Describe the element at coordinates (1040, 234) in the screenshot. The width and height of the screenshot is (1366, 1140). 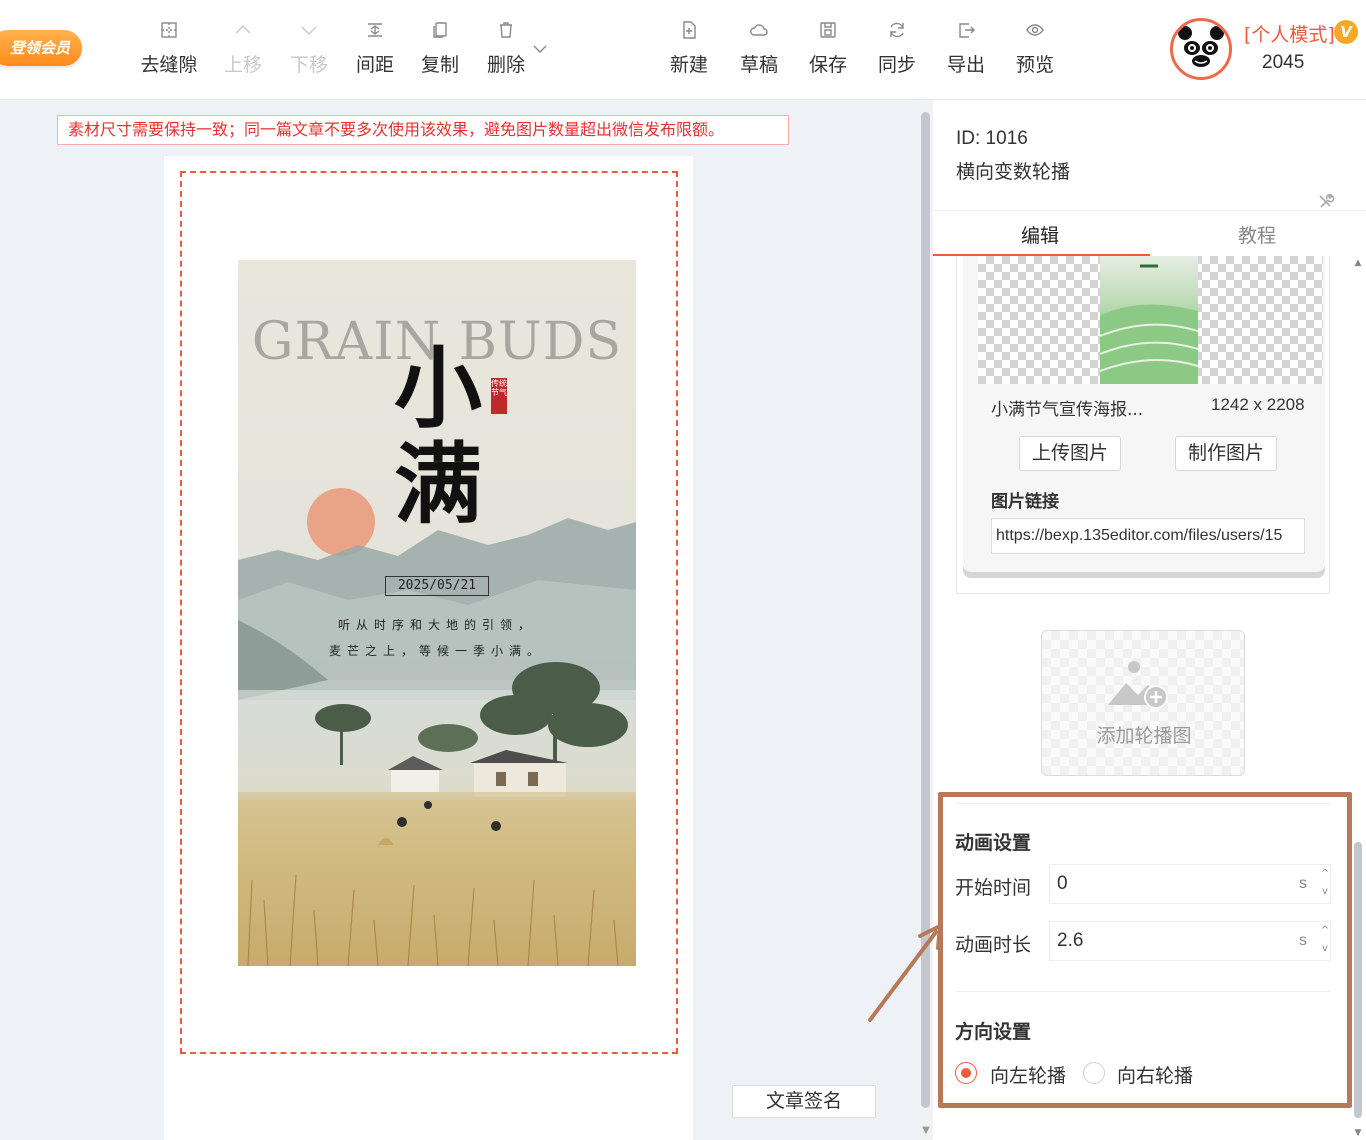
I see `tab-edit: 编辑` at that location.